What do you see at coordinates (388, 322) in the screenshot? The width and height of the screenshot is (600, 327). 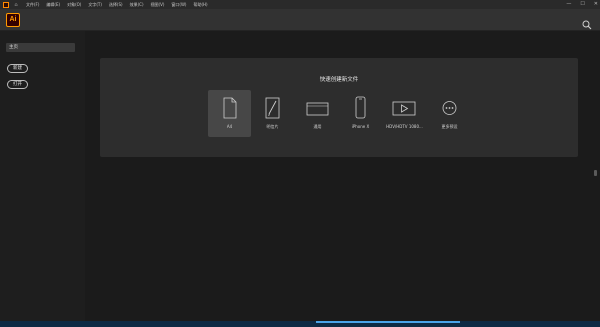 I see `taskbar-active-indicator` at bounding box center [388, 322].